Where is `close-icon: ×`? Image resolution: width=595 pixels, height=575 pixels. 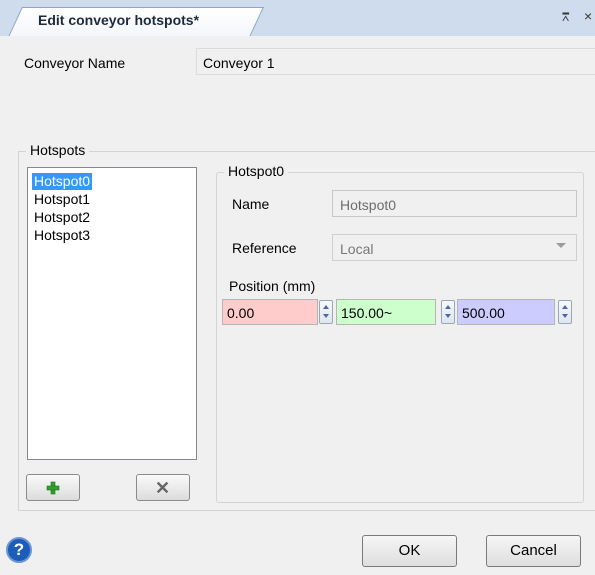 close-icon: × is located at coordinates (588, 16).